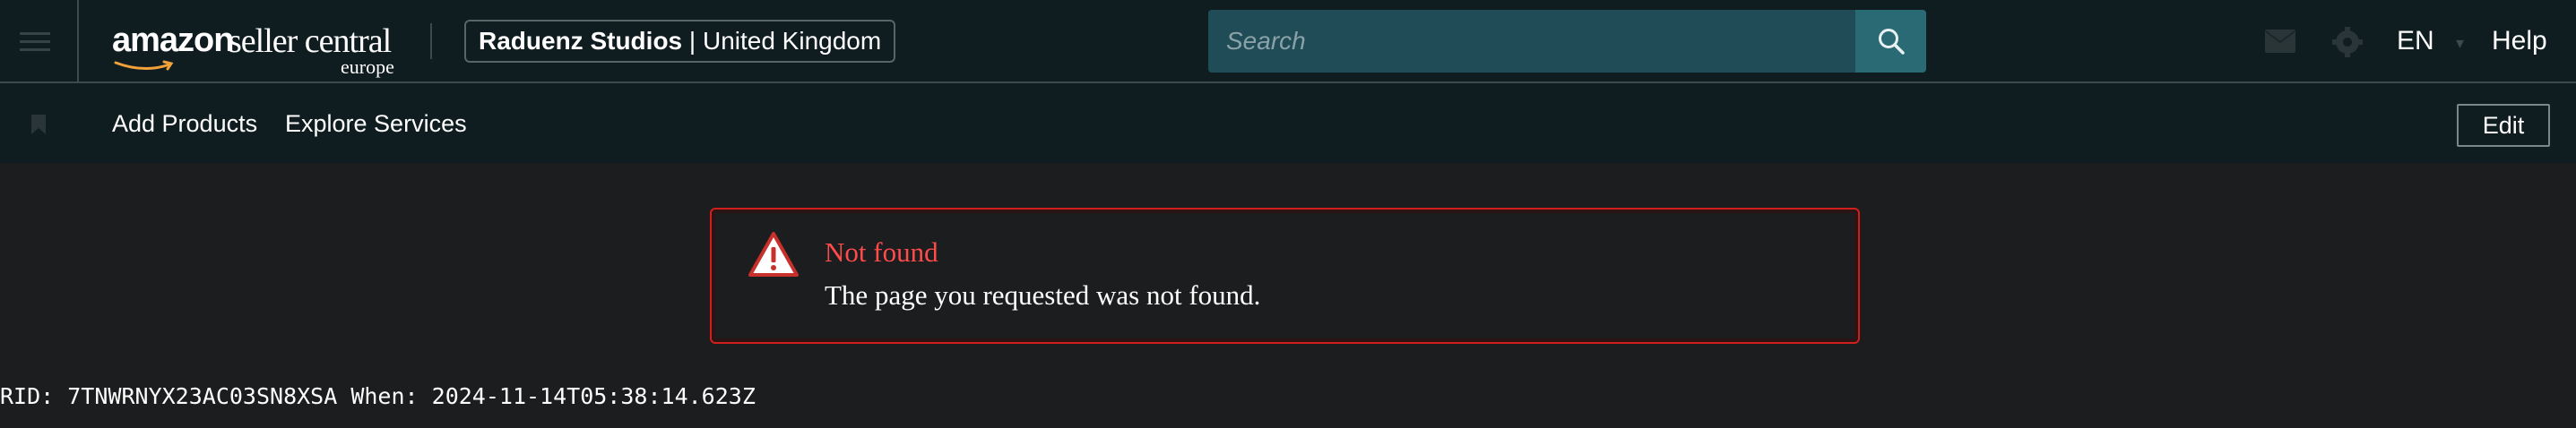  Describe the element at coordinates (367, 67) in the screenshot. I see `logo-region: europe` at that location.